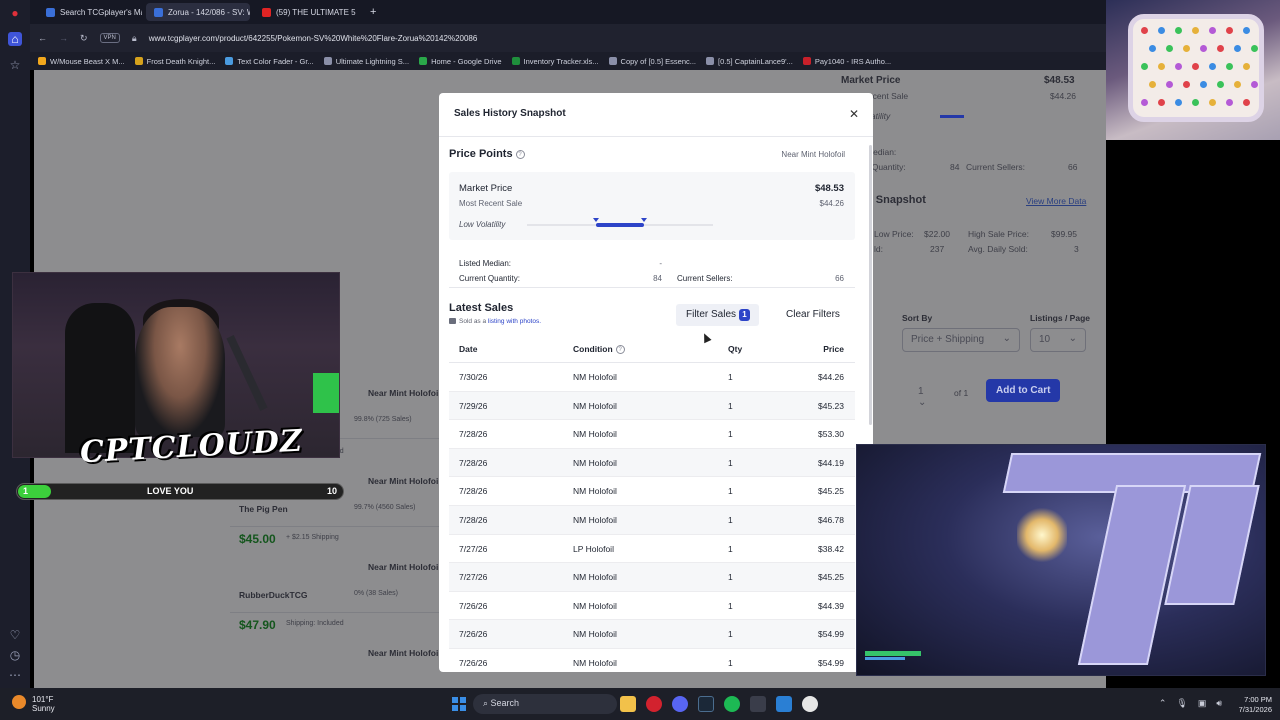  Describe the element at coordinates (373, 12) in the screenshot. I see `new-tab-button: +` at that location.